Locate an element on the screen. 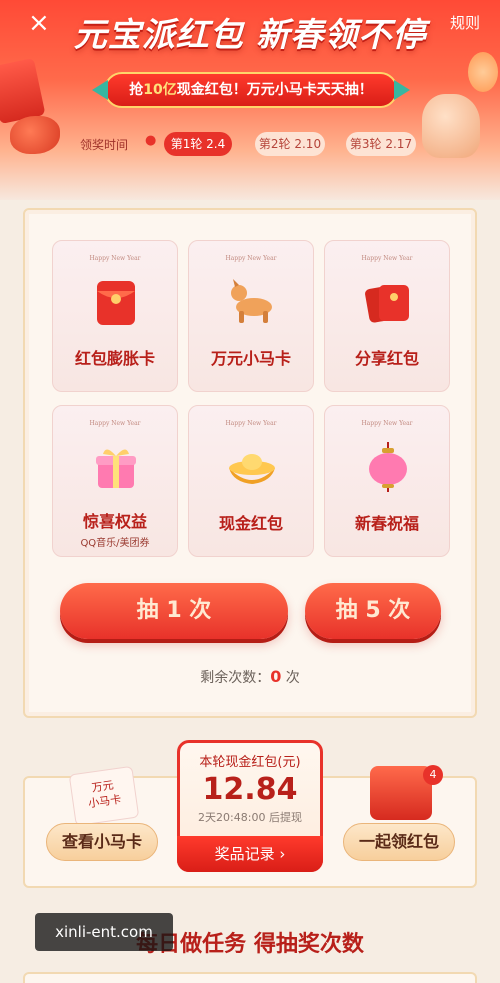  tile-horse-card: Happy New Year 万元小马卡 is located at coordinates (251, 316).